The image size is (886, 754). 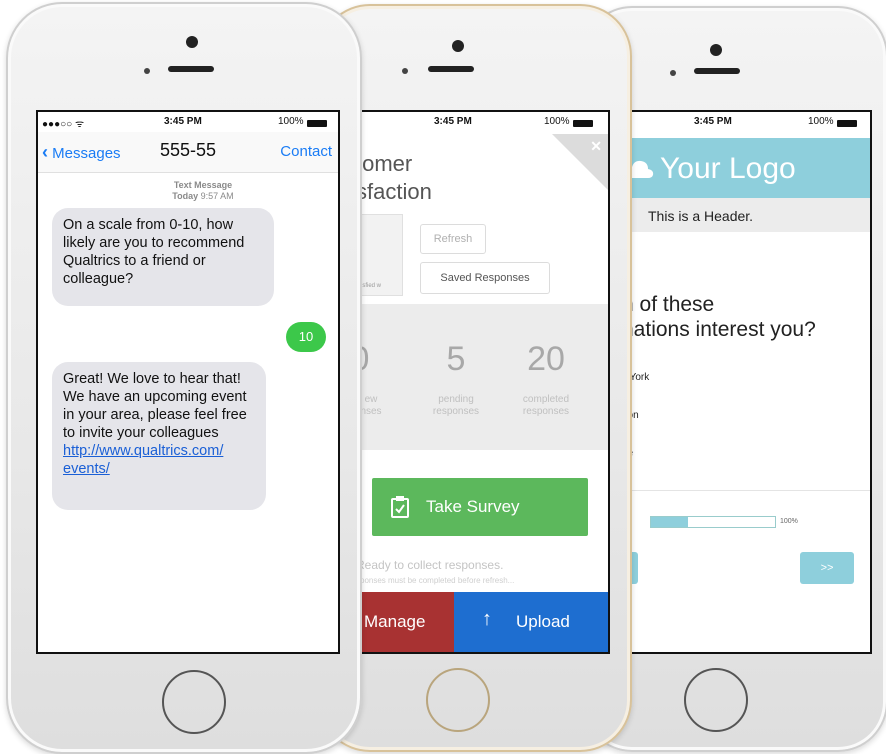 I want to click on message-meta: Text Message Today 9:57 AM, so click(x=188, y=191).